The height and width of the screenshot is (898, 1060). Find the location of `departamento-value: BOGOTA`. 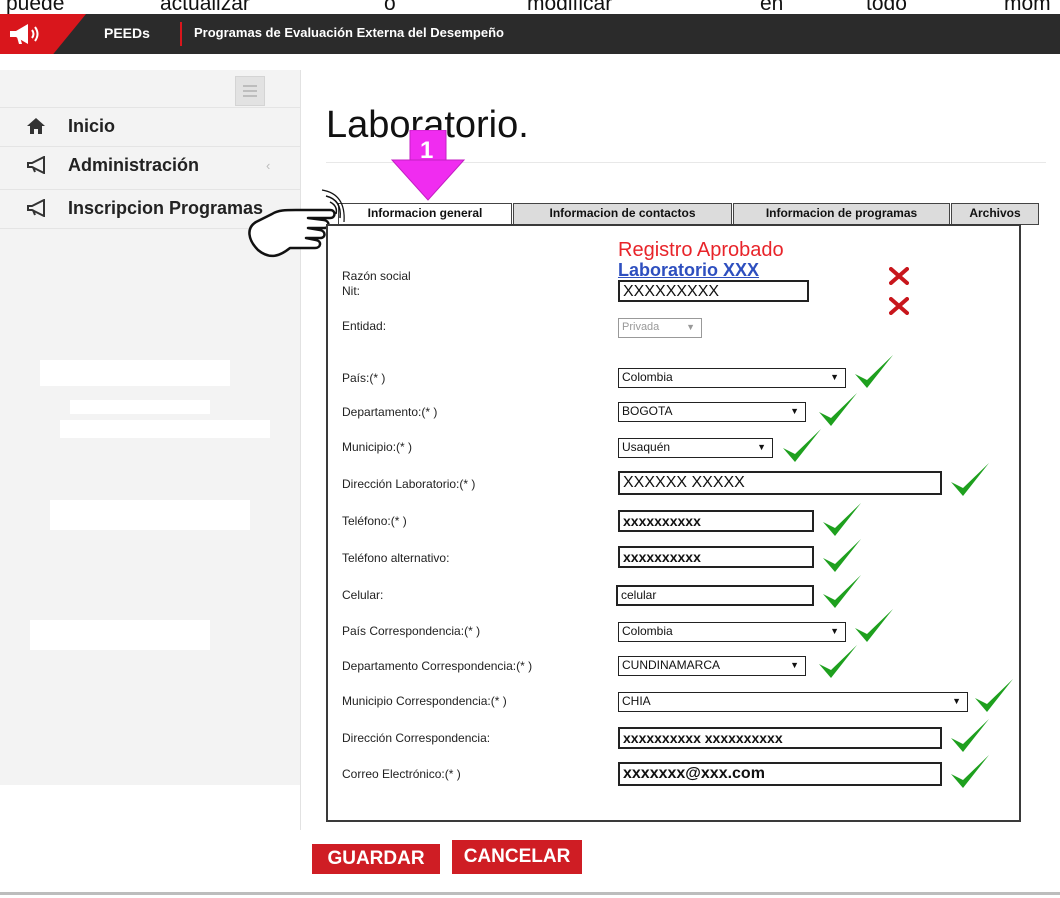

departamento-value: BOGOTA is located at coordinates (647, 411).